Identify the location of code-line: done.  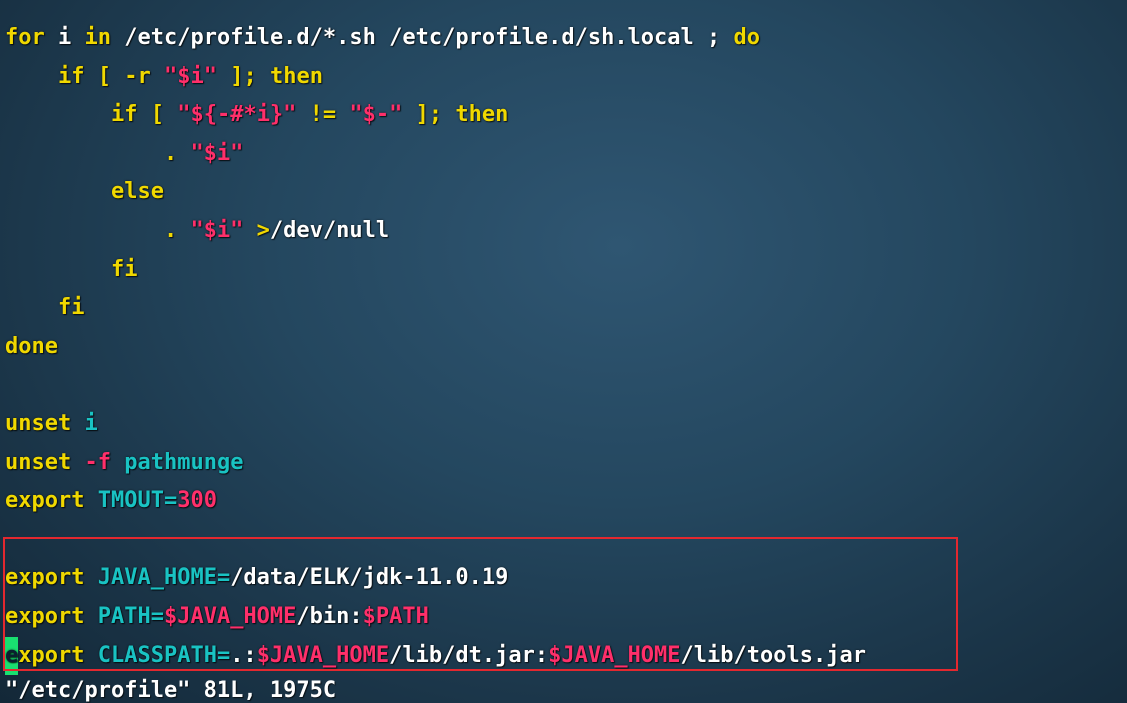
(31, 347).